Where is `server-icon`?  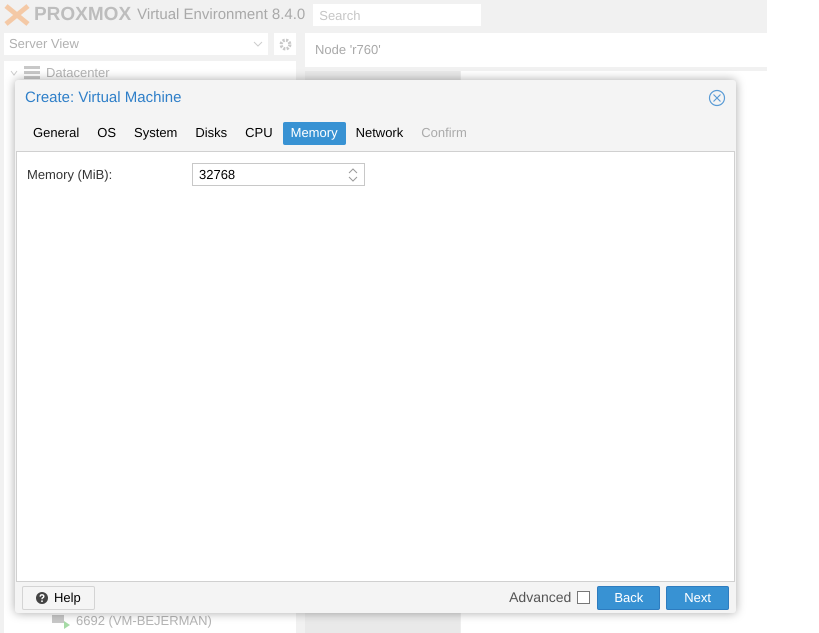 server-icon is located at coordinates (32, 73).